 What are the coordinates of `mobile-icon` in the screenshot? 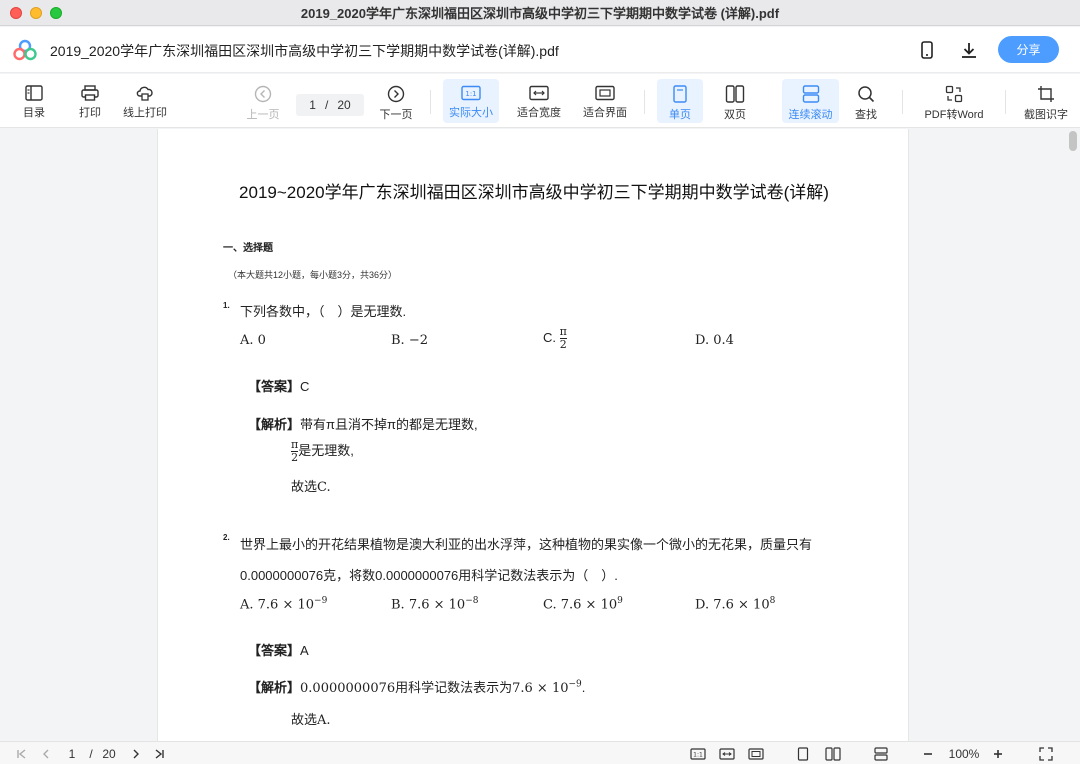 It's located at (927, 50).